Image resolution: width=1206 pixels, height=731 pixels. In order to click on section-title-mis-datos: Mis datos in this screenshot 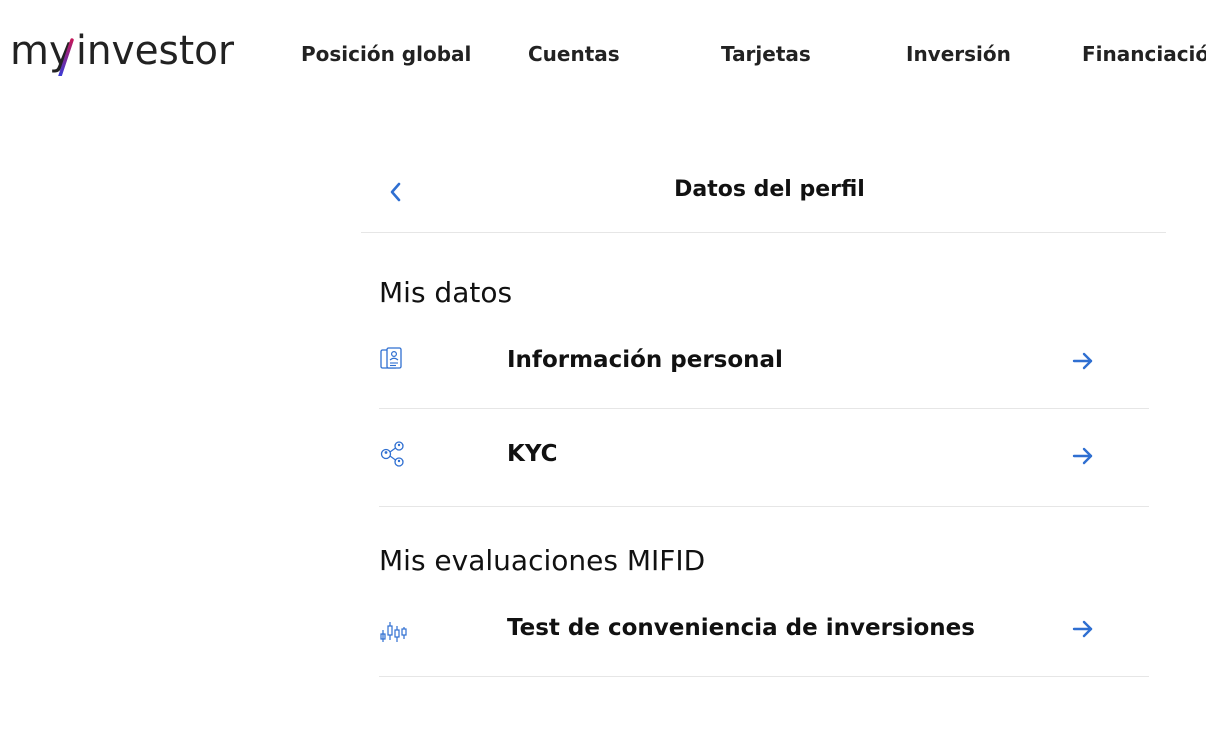, I will do `click(446, 292)`.